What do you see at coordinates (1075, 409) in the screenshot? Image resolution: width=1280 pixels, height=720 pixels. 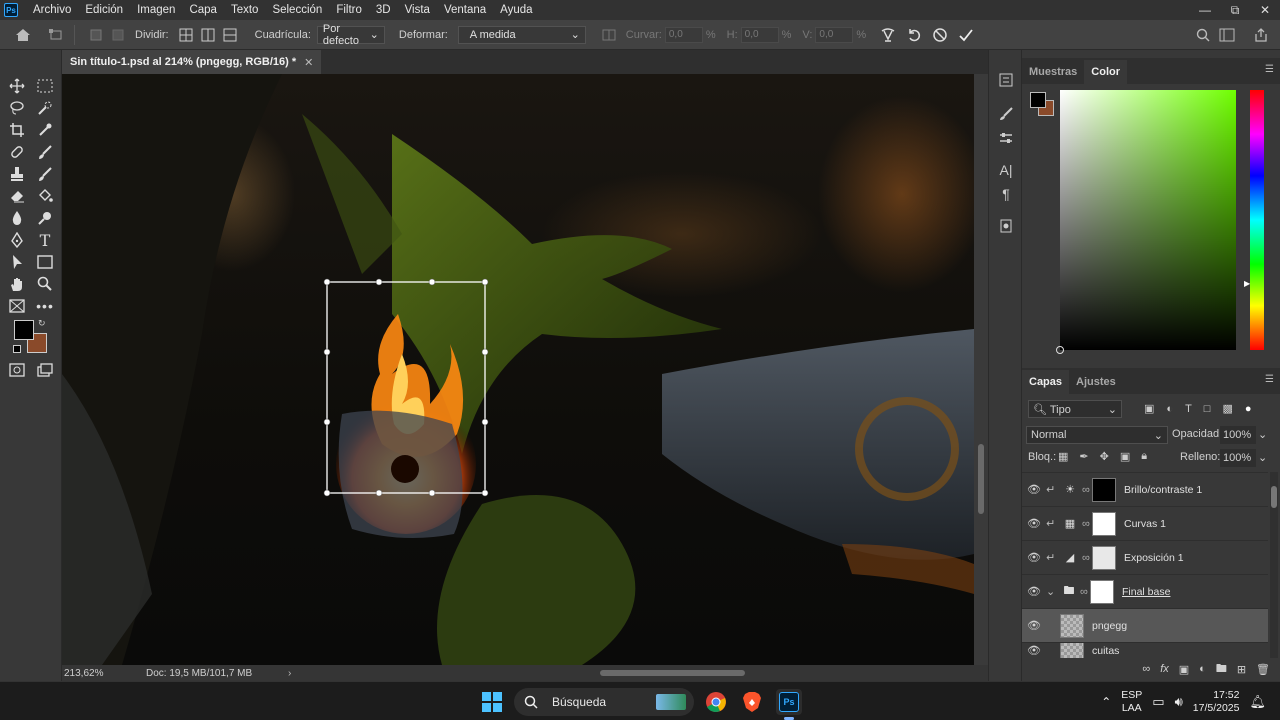 I see `layer-filter-select: 🔍︎ Tipo ⌄` at bounding box center [1075, 409].